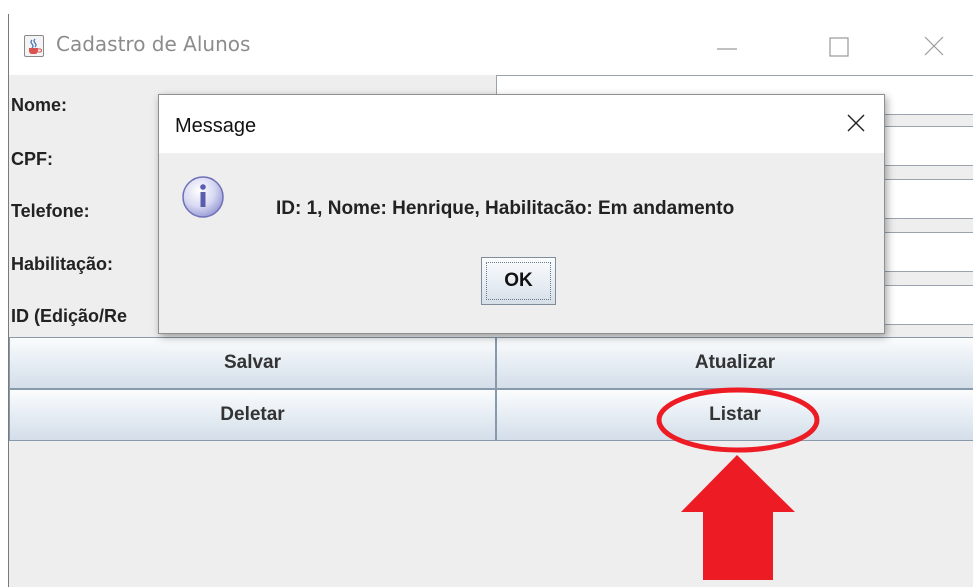 The image size is (973, 587). I want to click on ok-button: OK, so click(518, 281).